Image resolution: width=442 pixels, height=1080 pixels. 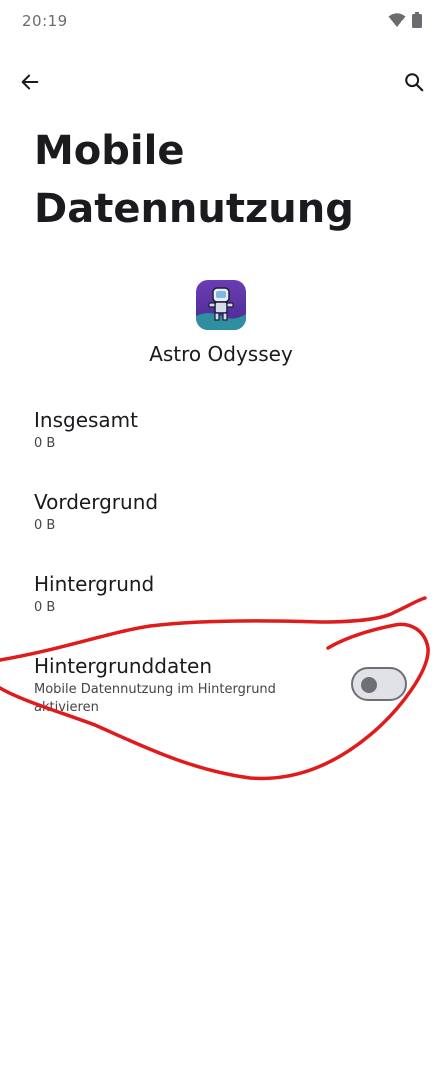 I want to click on wifi-icon, so click(x=397, y=22).